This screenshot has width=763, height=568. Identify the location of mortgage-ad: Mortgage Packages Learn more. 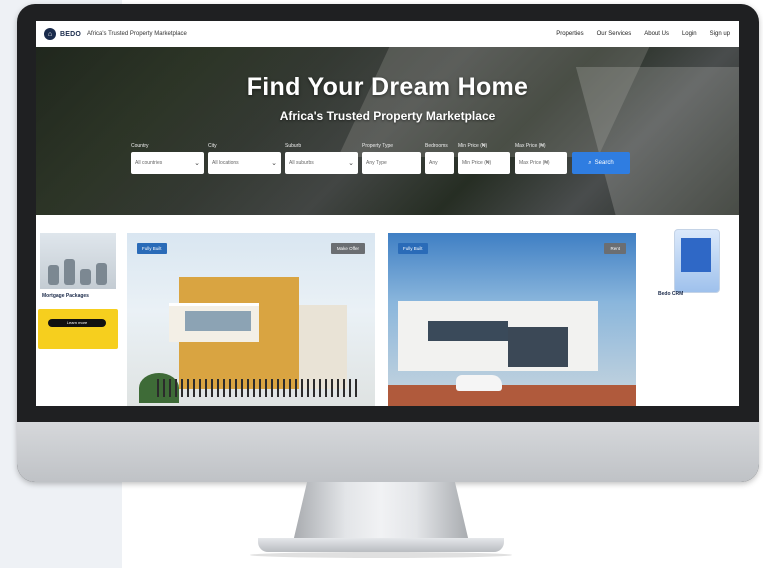
(78, 306).